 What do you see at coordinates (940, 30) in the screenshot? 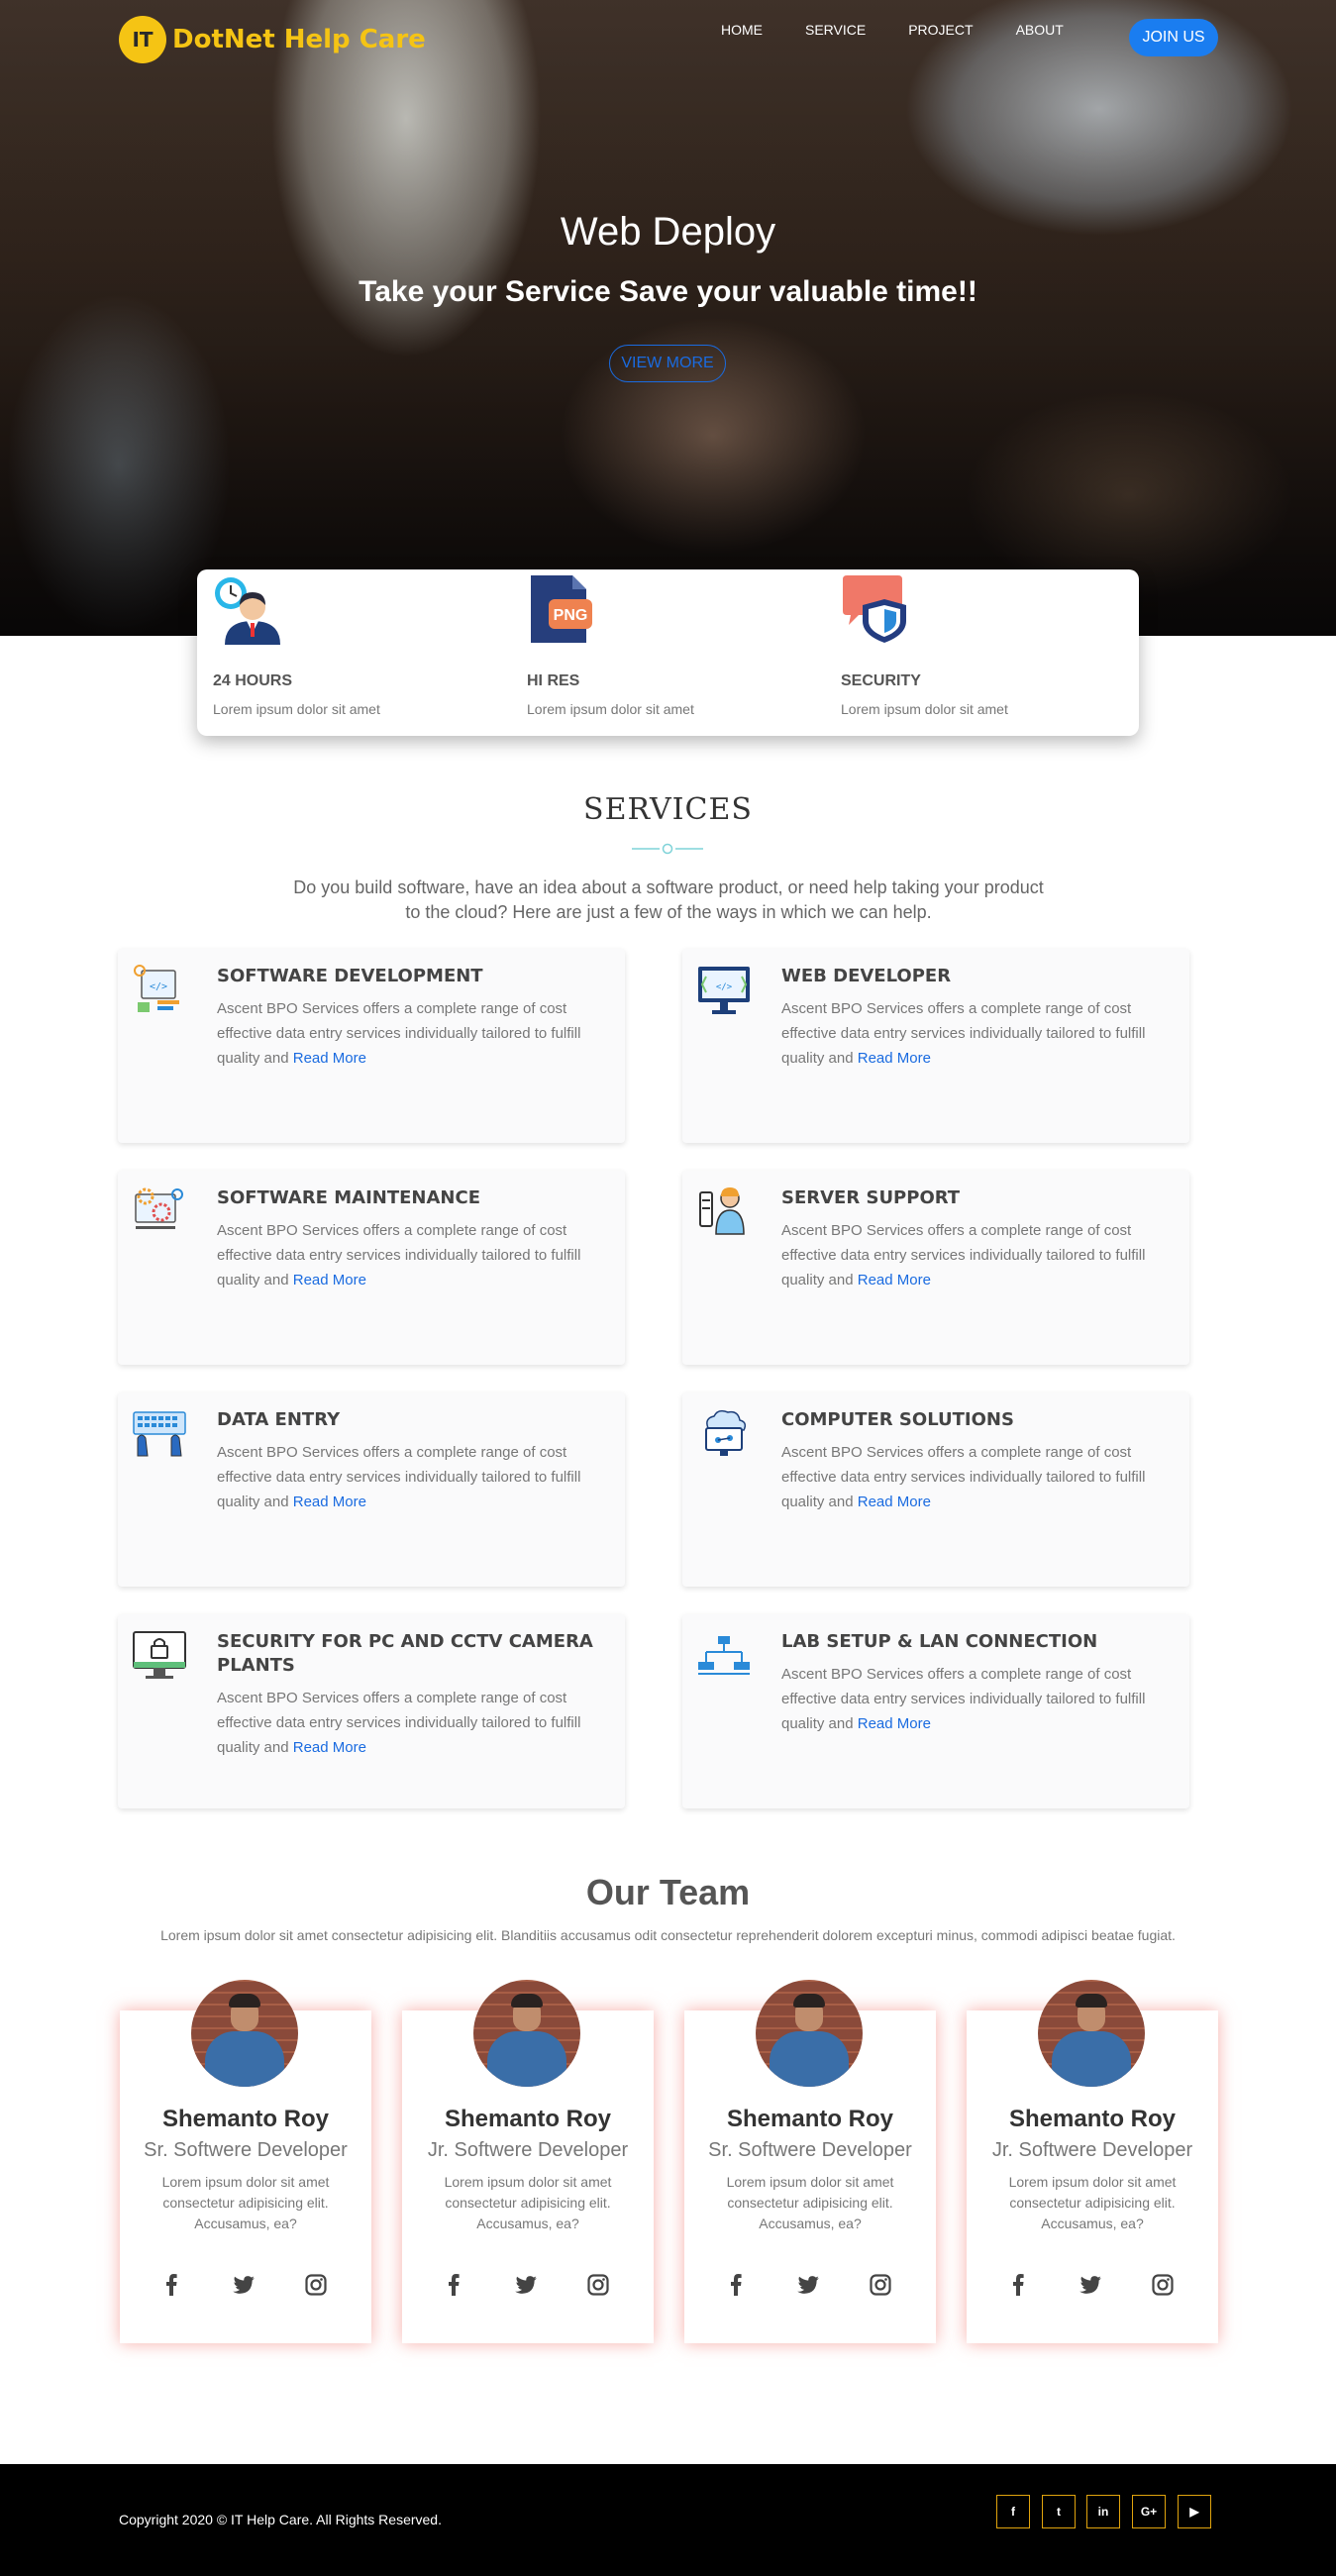
I see `nav-project: PROJECT` at bounding box center [940, 30].